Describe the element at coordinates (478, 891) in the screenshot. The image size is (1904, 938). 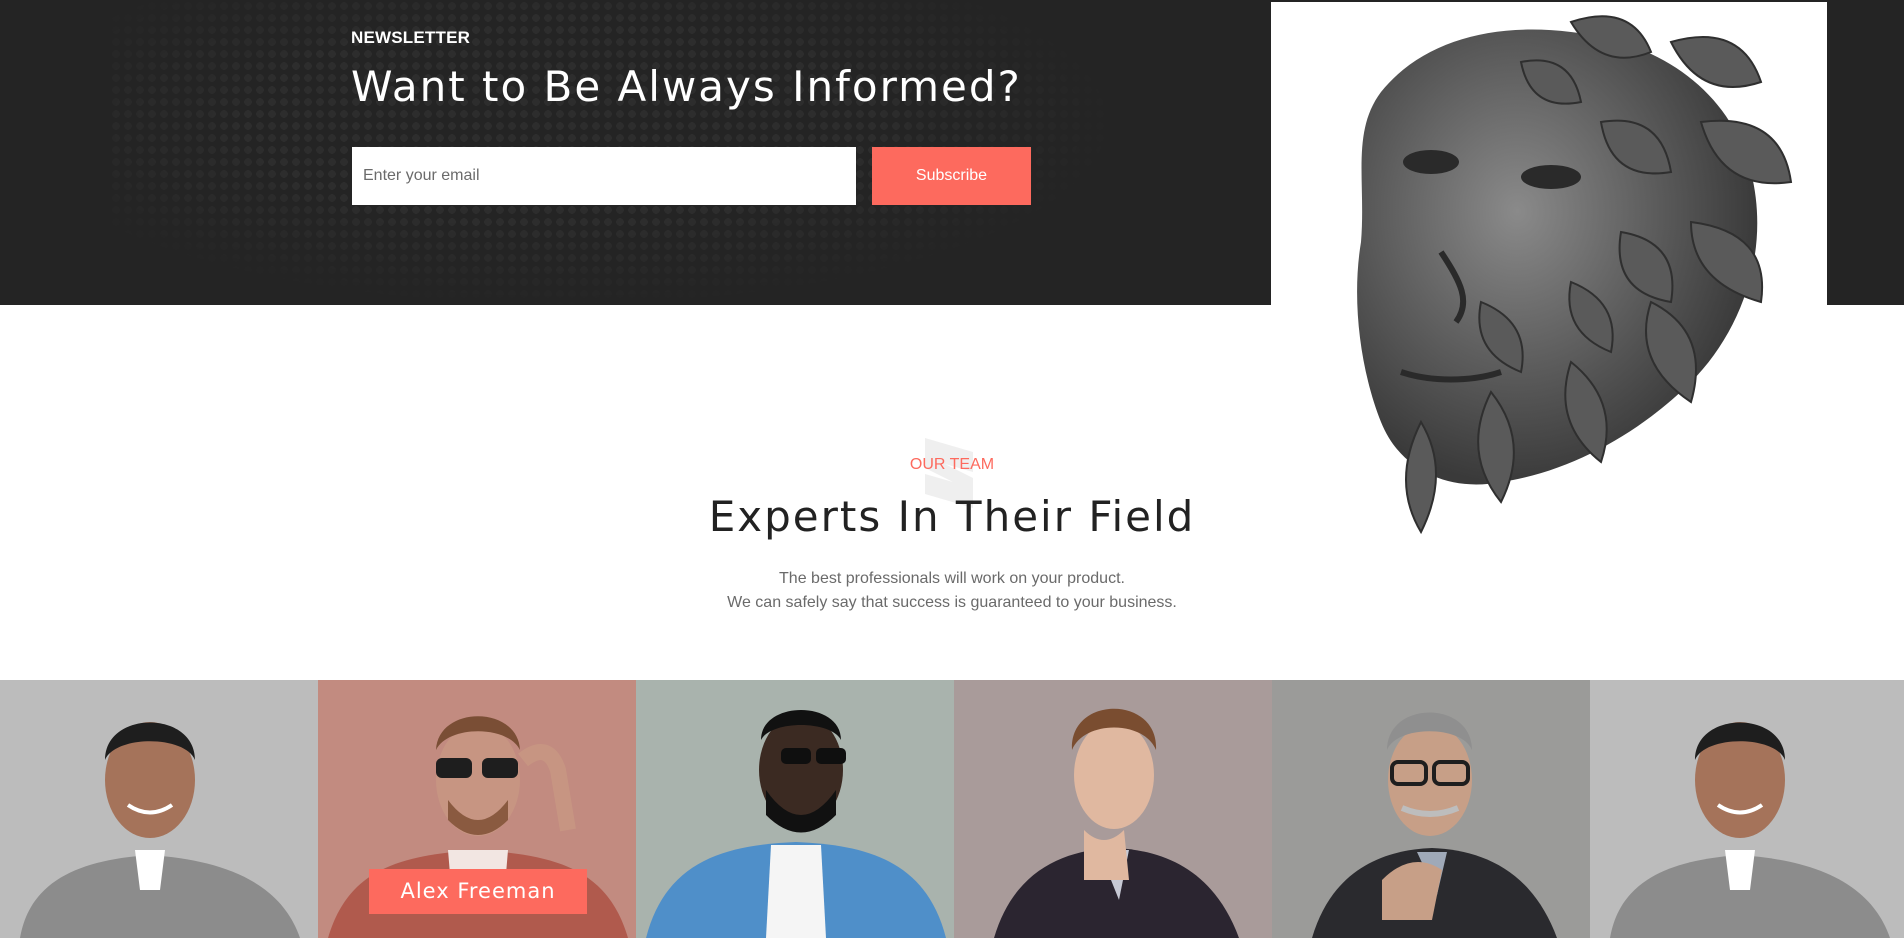
I see `member-name-tag: Alex Freeman` at that location.